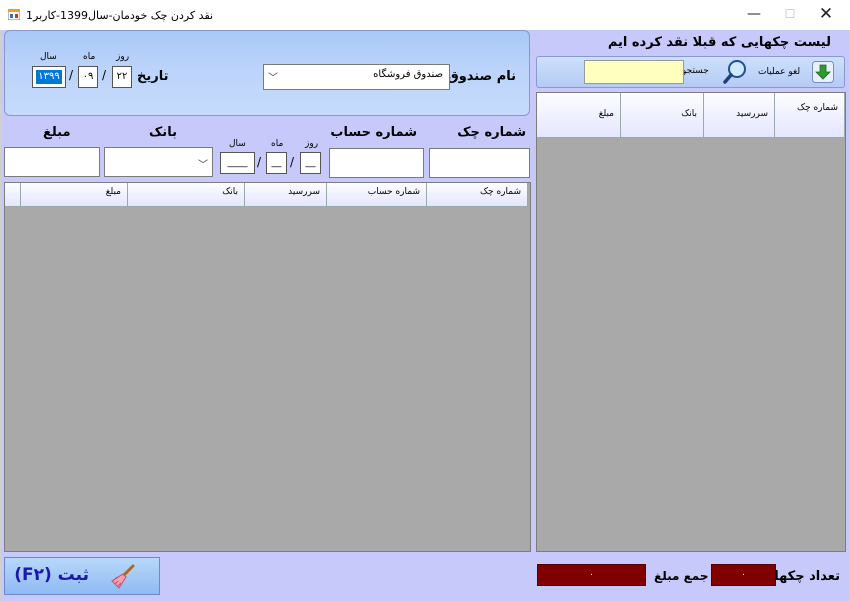 The width and height of the screenshot is (850, 601). Describe the element at coordinates (491, 132) in the screenshot. I see `check-number-label: شماره چک` at that location.